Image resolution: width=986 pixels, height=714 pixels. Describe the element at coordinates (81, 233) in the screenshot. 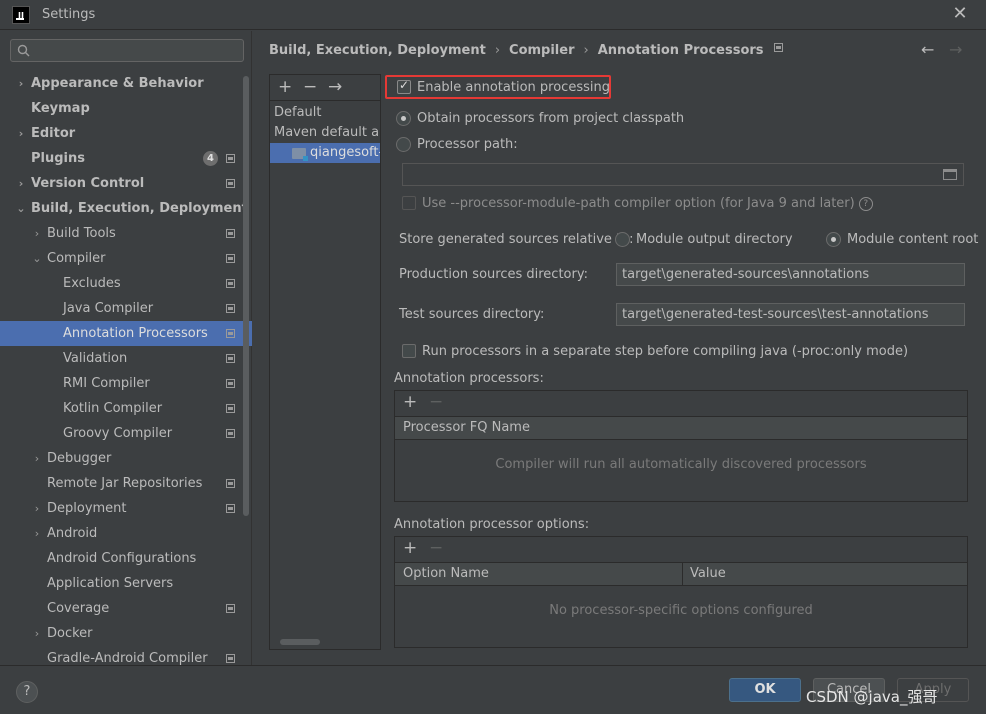

I see `sidebar-item-label: Build Tools` at that location.